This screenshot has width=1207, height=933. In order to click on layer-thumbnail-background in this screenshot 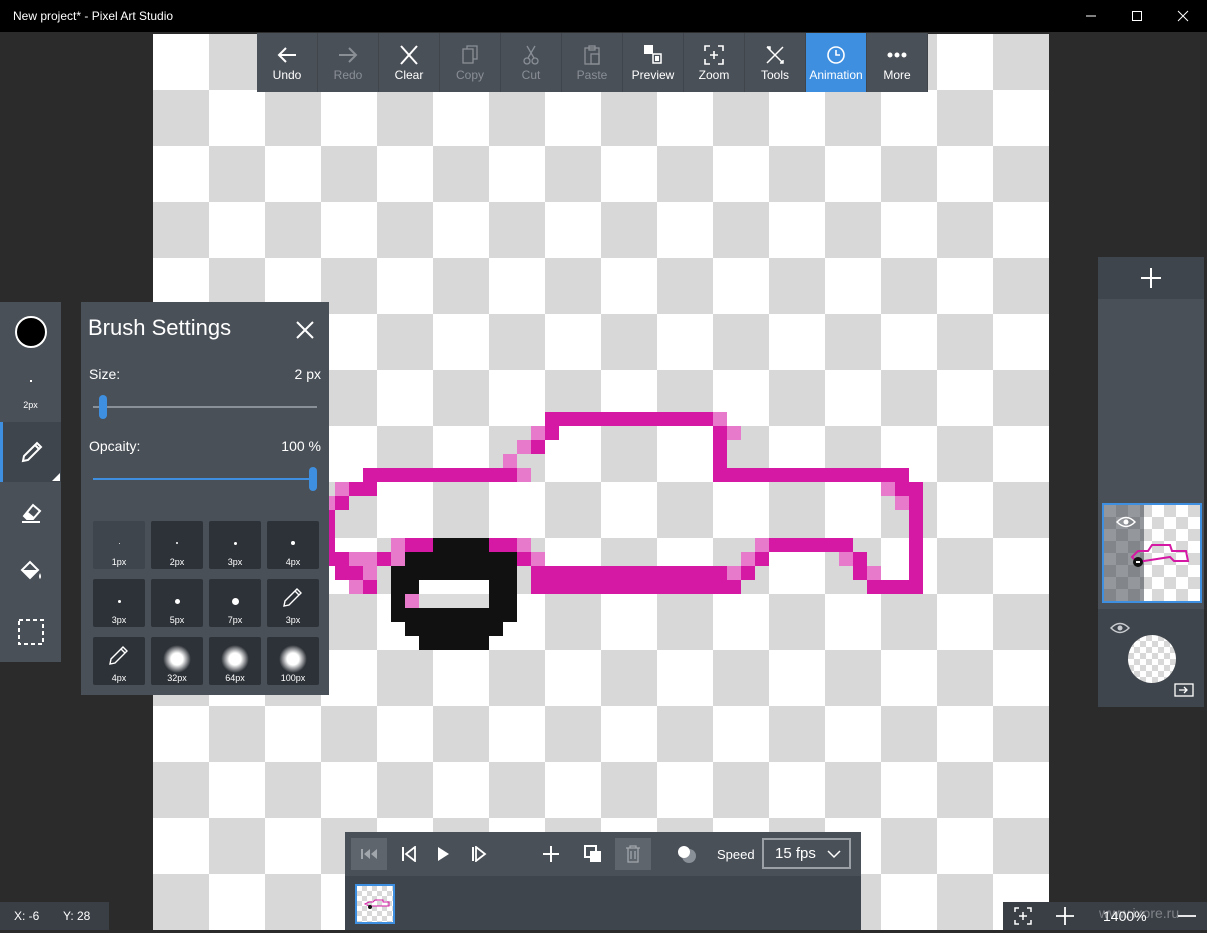, I will do `click(1151, 658)`.